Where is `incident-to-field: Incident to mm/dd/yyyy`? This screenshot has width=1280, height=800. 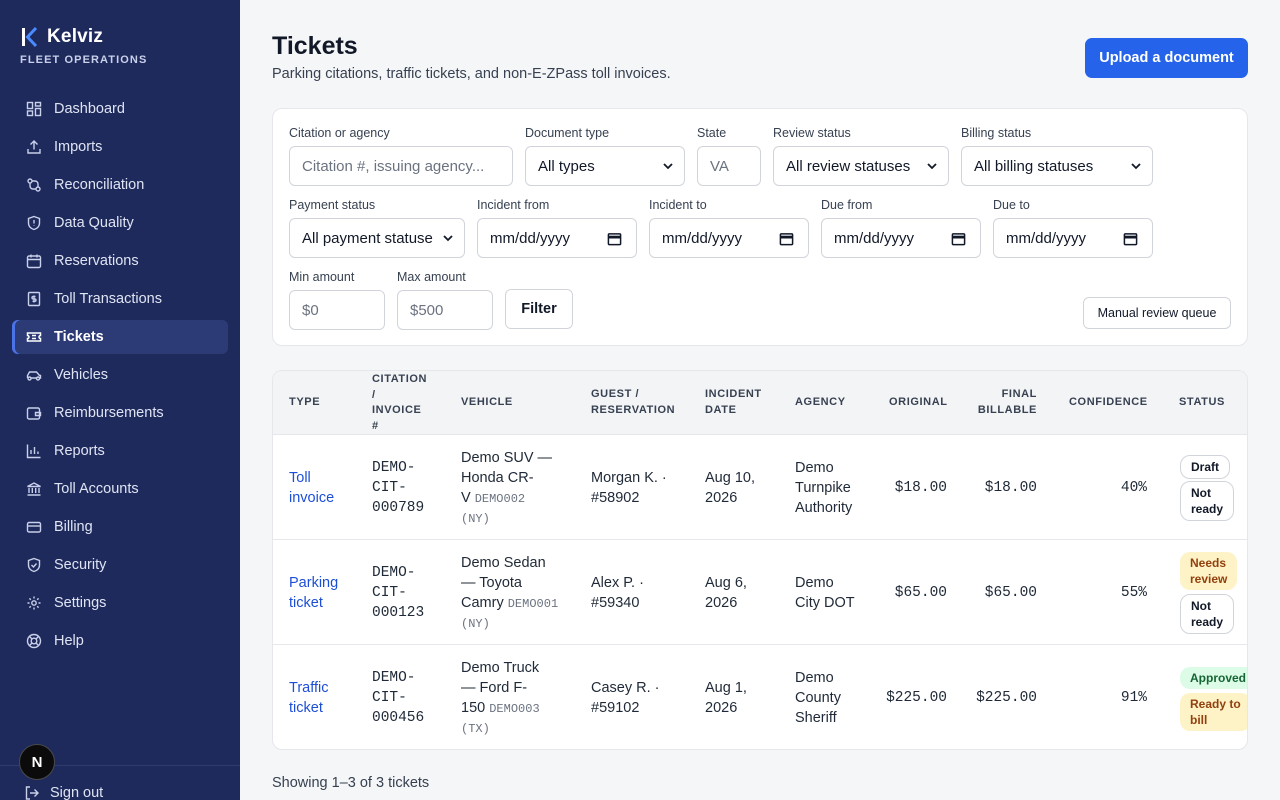
incident-to-field: Incident to mm/dd/yyyy is located at coordinates (729, 228).